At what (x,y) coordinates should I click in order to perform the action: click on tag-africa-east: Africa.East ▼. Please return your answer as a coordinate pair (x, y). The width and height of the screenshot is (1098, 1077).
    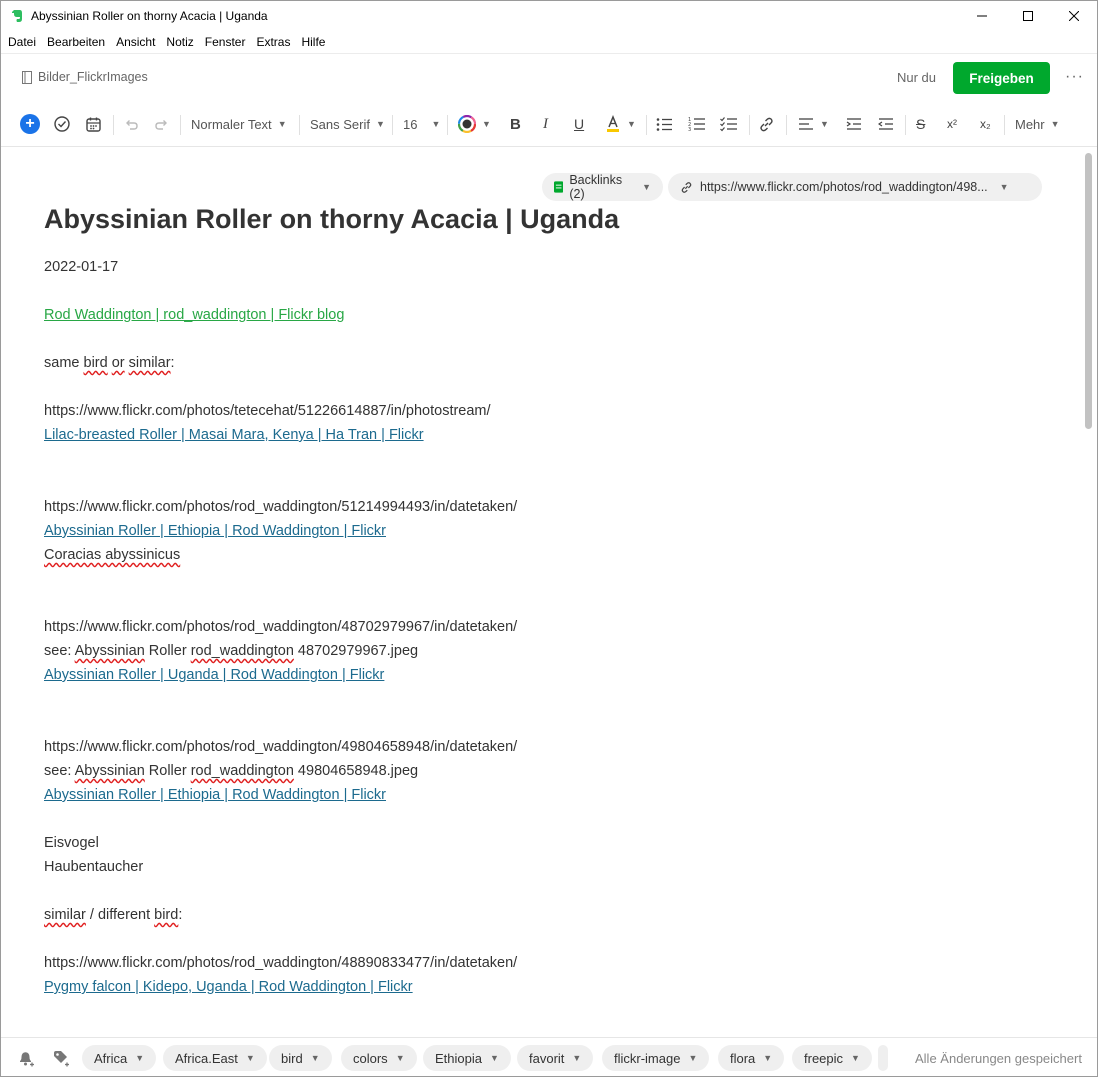
    Looking at the image, I should click on (215, 1058).